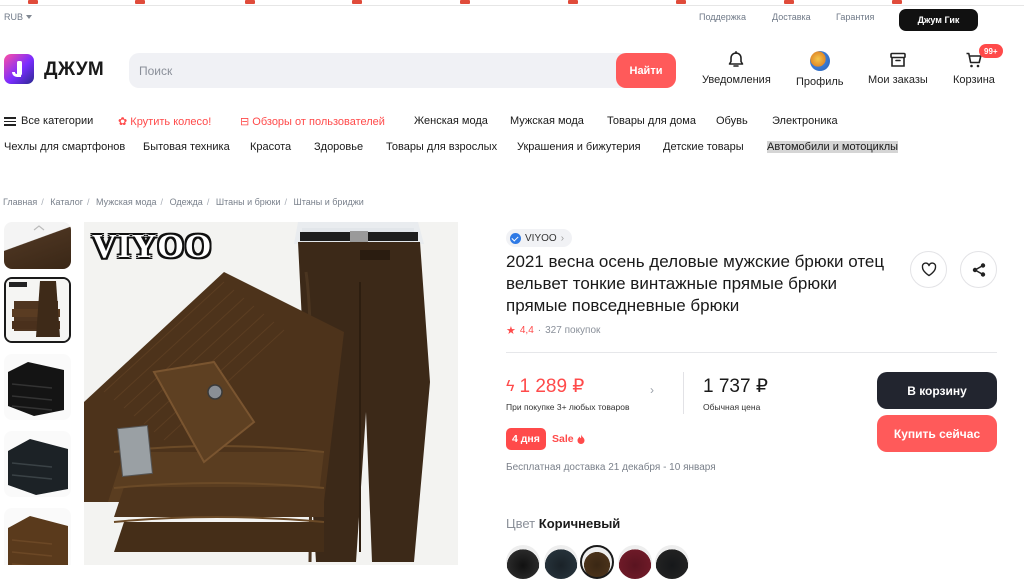 The height and width of the screenshot is (579, 1024). What do you see at coordinates (29, 17) in the screenshot?
I see `chevron-down-icon` at bounding box center [29, 17].